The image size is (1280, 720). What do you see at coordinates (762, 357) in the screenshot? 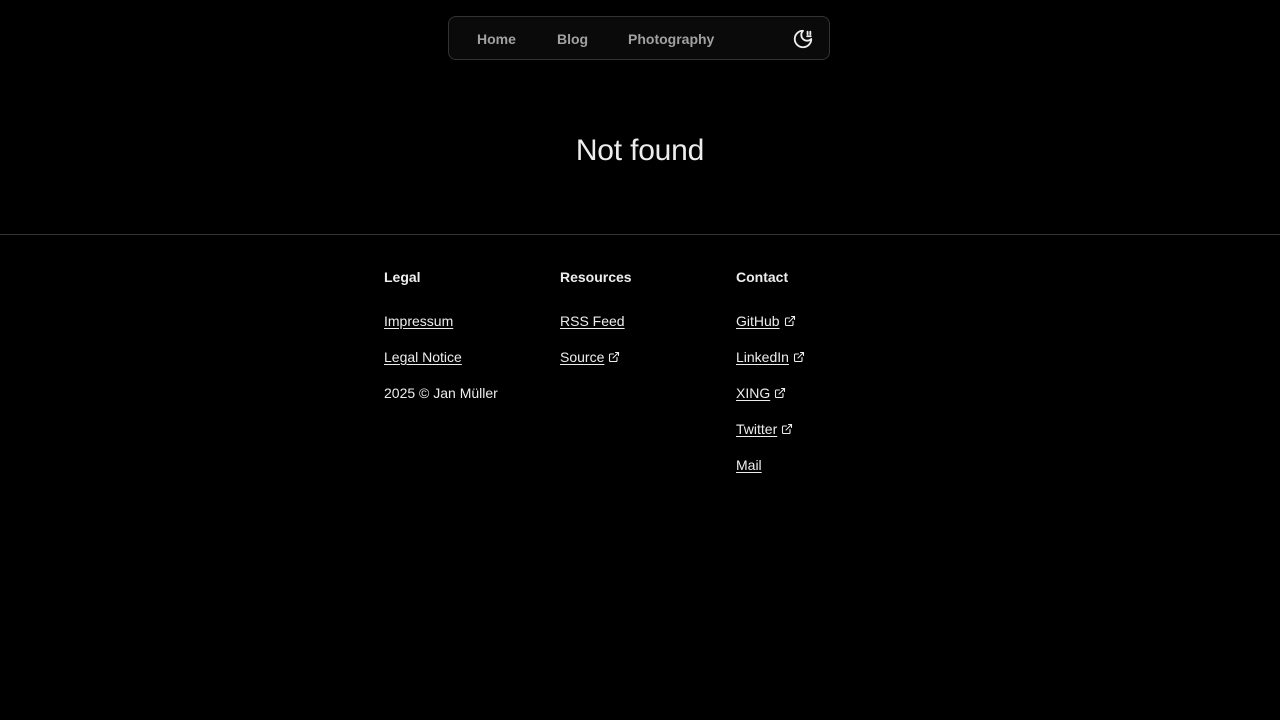
I see `footer-link-linkedin-label: LinkedIn` at bounding box center [762, 357].